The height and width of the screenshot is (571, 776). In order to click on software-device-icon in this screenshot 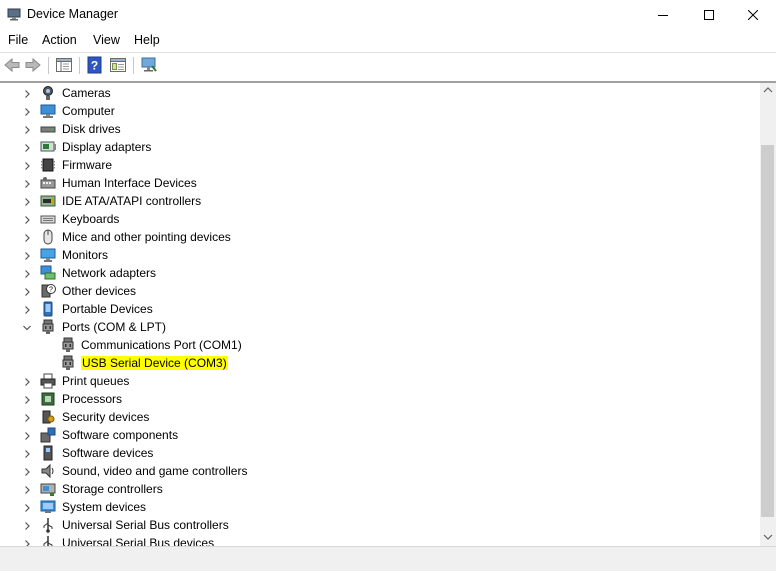, I will do `click(48, 453)`.